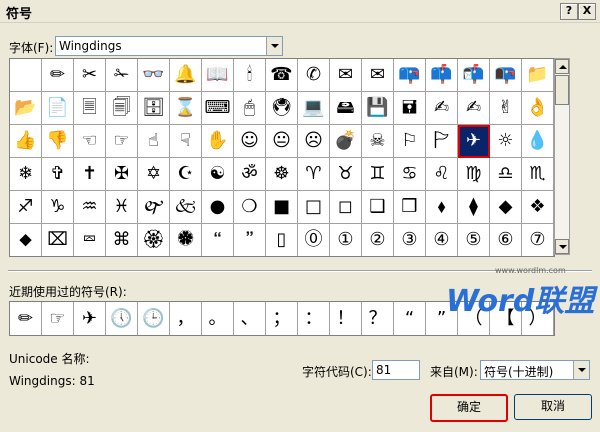  Describe the element at coordinates (378, 141) in the screenshot. I see `symbol-cell: ☠` at that location.